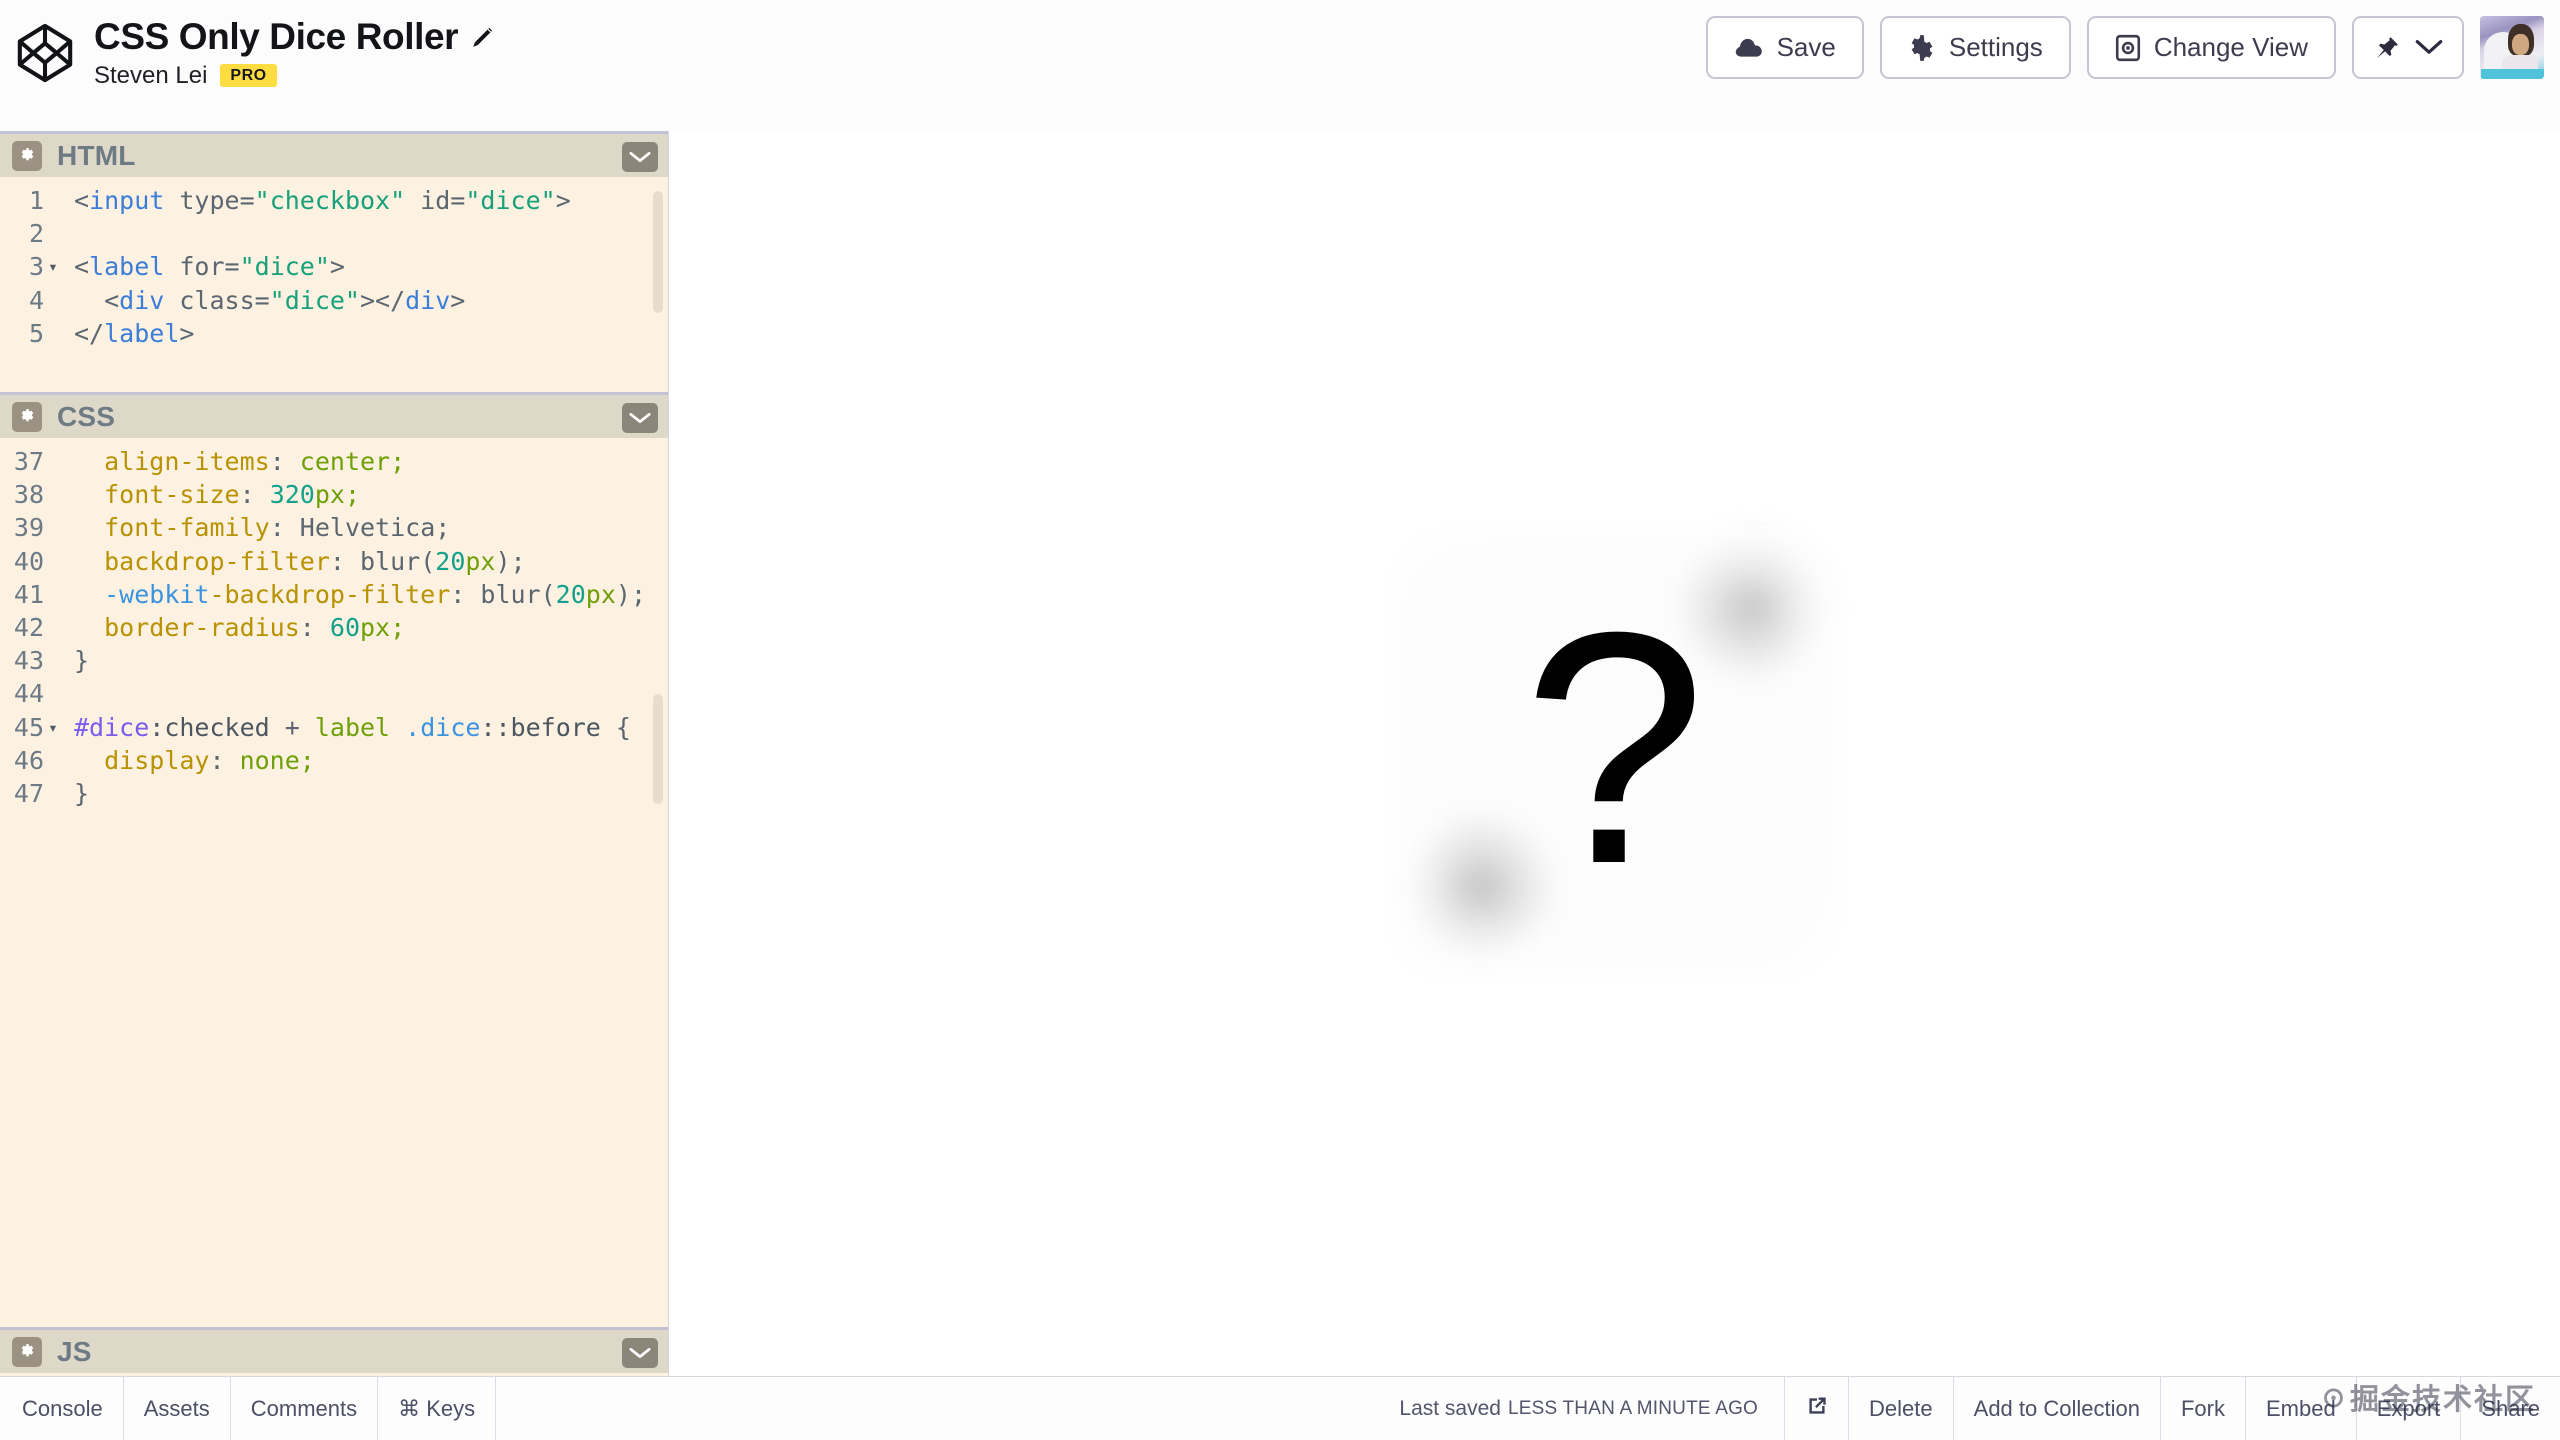  What do you see at coordinates (482, 37) in the screenshot?
I see `pencil-icon` at bounding box center [482, 37].